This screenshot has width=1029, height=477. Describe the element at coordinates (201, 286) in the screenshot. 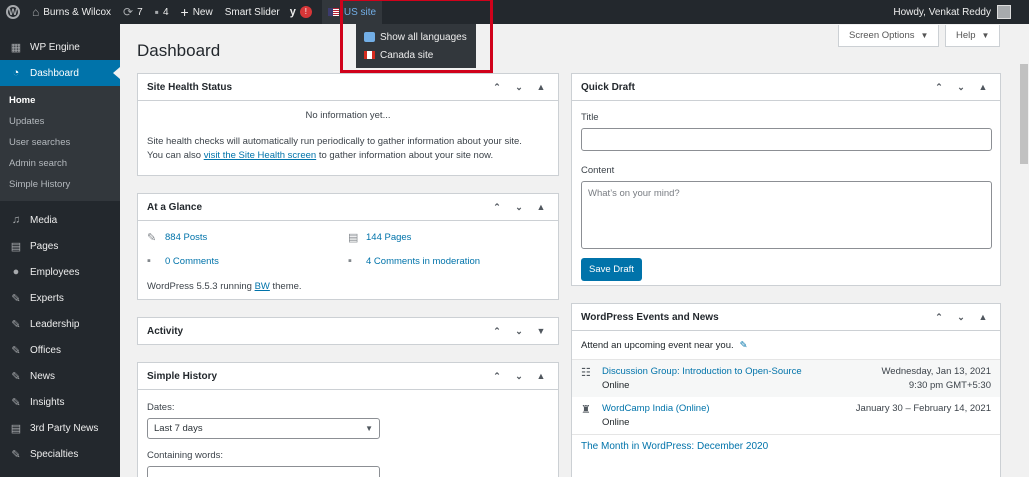

I see `version-label: WordPress 5.5.3 running` at that location.